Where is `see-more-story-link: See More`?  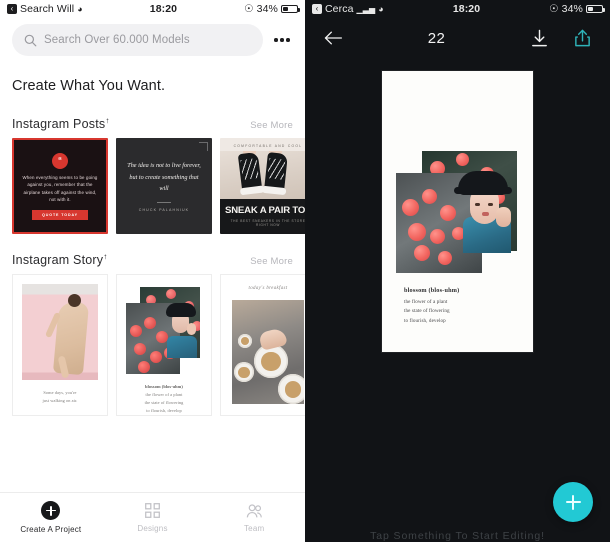
see-more-story-link: See More is located at coordinates (271, 261).